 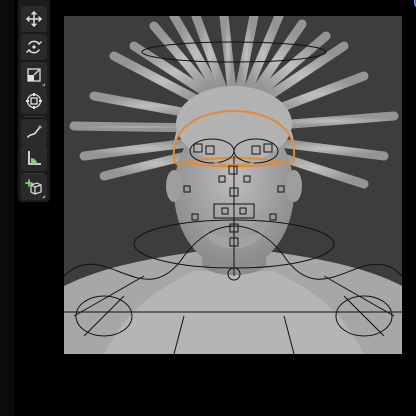 I want to click on transform-icon, so click(x=34, y=101).